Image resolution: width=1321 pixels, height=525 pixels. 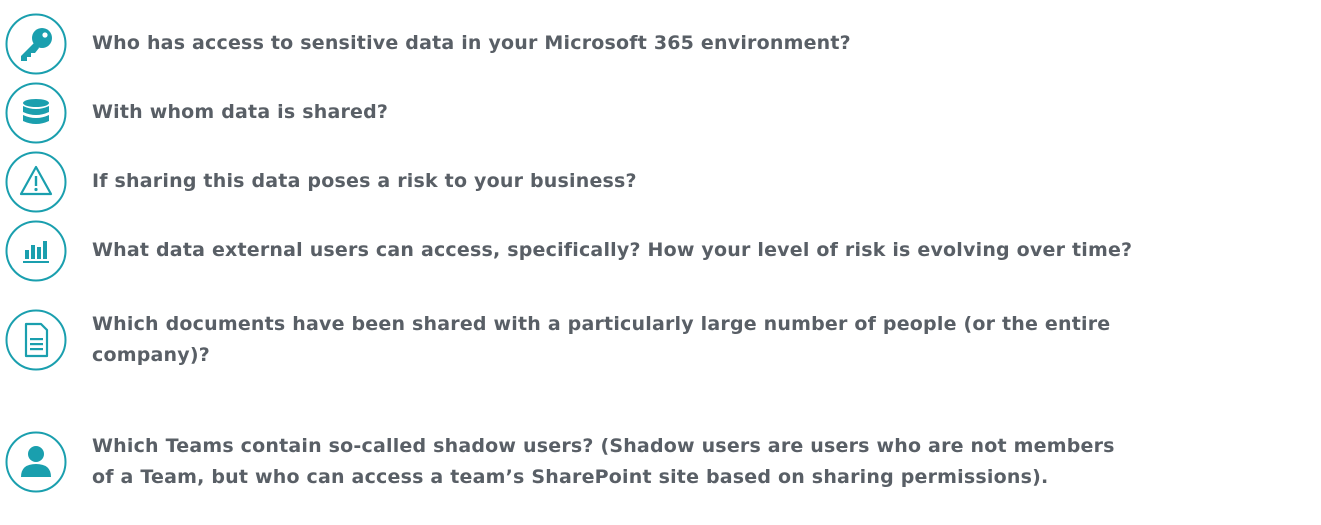 What do you see at coordinates (36, 113) in the screenshot?
I see `database-icon` at bounding box center [36, 113].